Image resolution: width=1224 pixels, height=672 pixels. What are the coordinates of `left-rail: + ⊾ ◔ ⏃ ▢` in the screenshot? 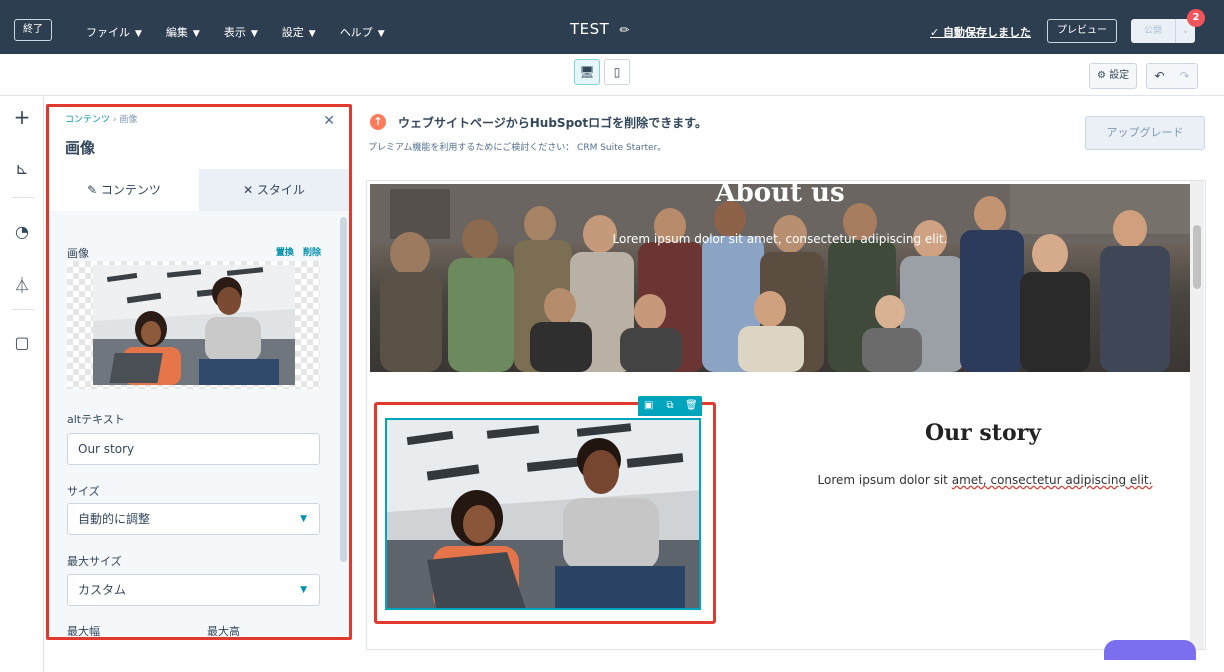 It's located at (22, 384).